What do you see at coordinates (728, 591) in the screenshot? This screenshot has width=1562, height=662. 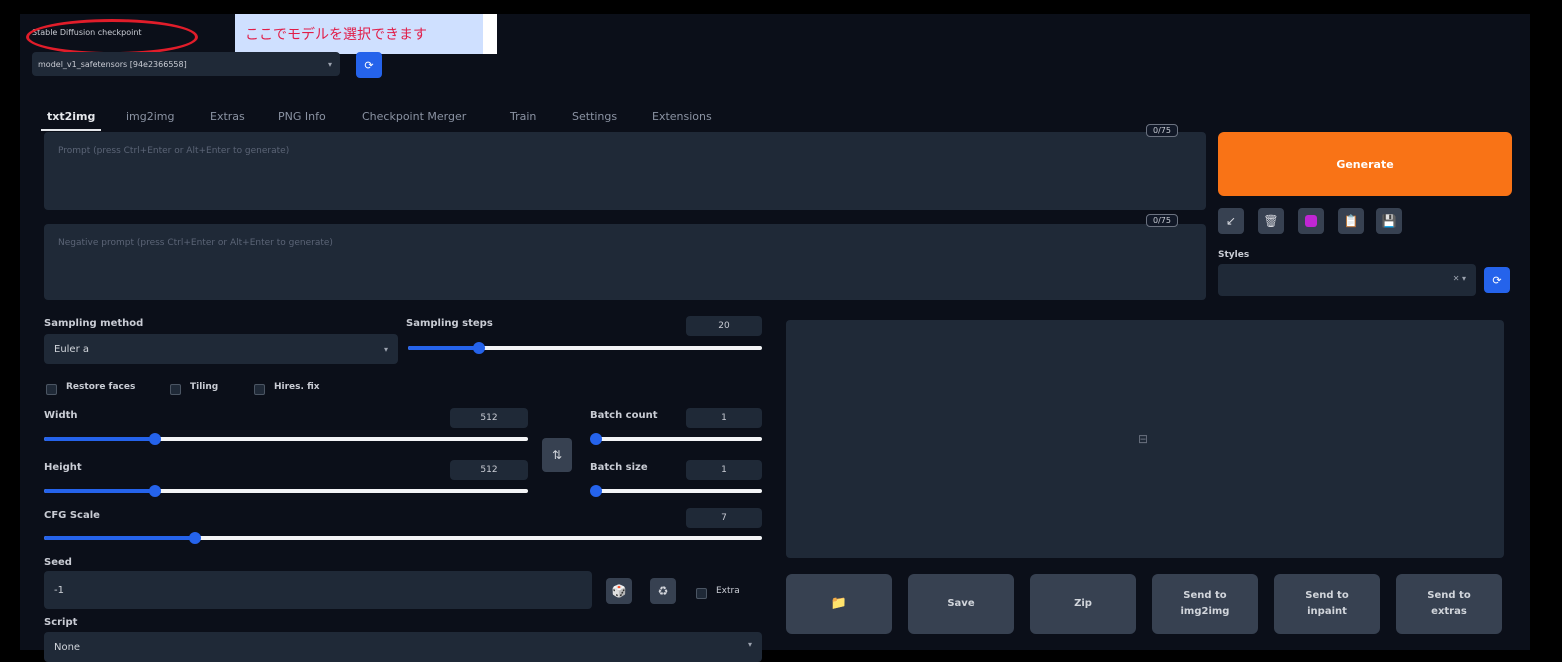 I see `extra-seed-label: Extra` at bounding box center [728, 591].